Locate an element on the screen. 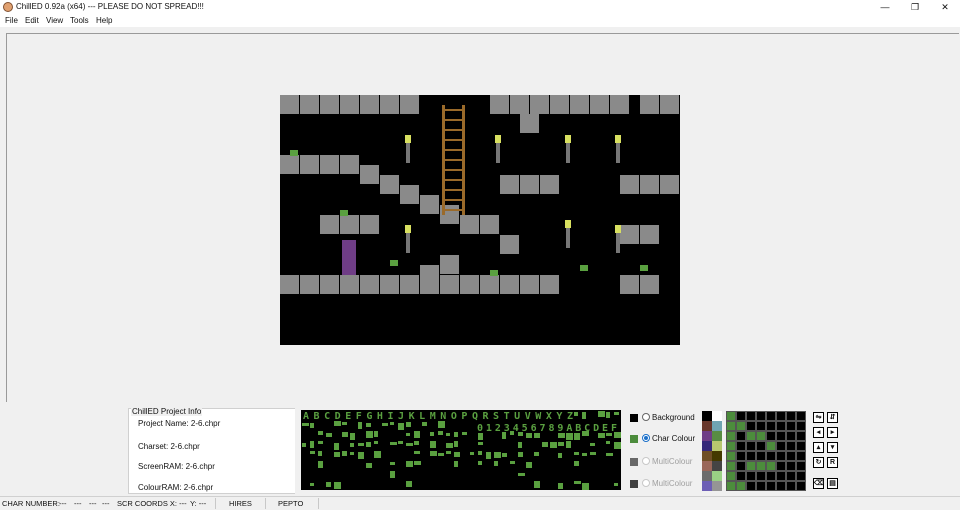  char-editor-grid is located at coordinates (766, 451).